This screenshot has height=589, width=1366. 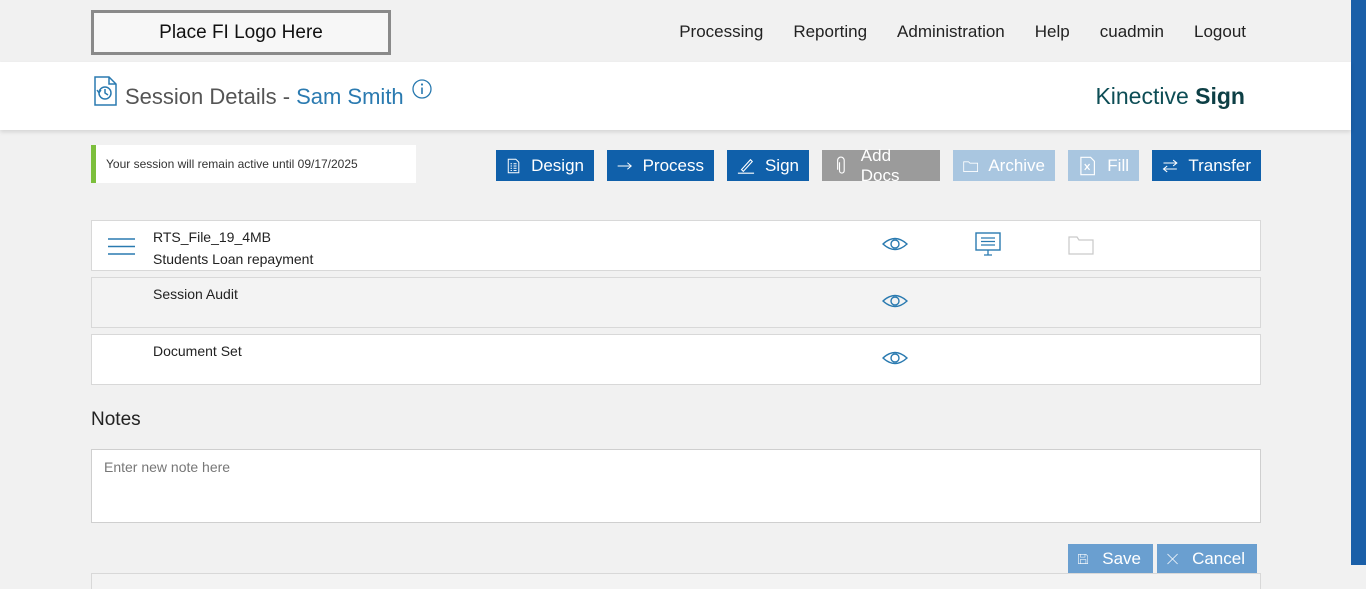 What do you see at coordinates (676, 359) in the screenshot?
I see `document-row: Document Set` at bounding box center [676, 359].